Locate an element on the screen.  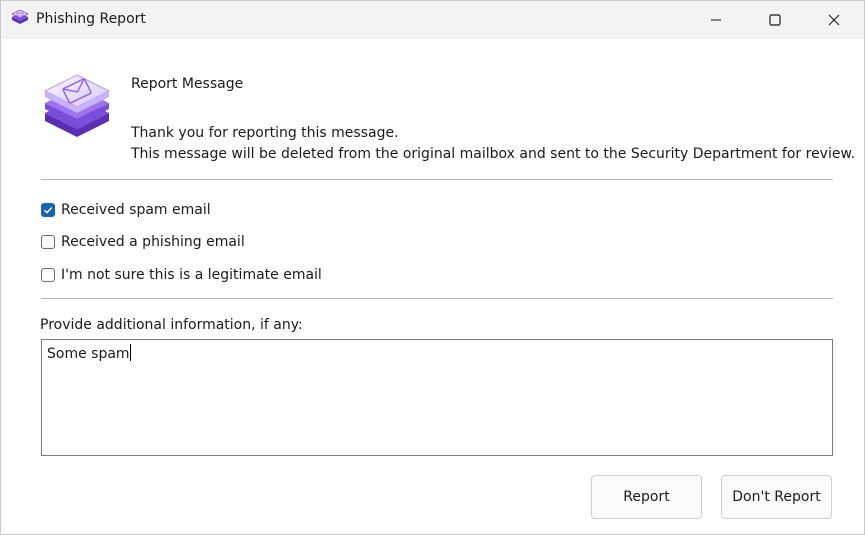
window-title: Phishing Report is located at coordinates (91, 19).